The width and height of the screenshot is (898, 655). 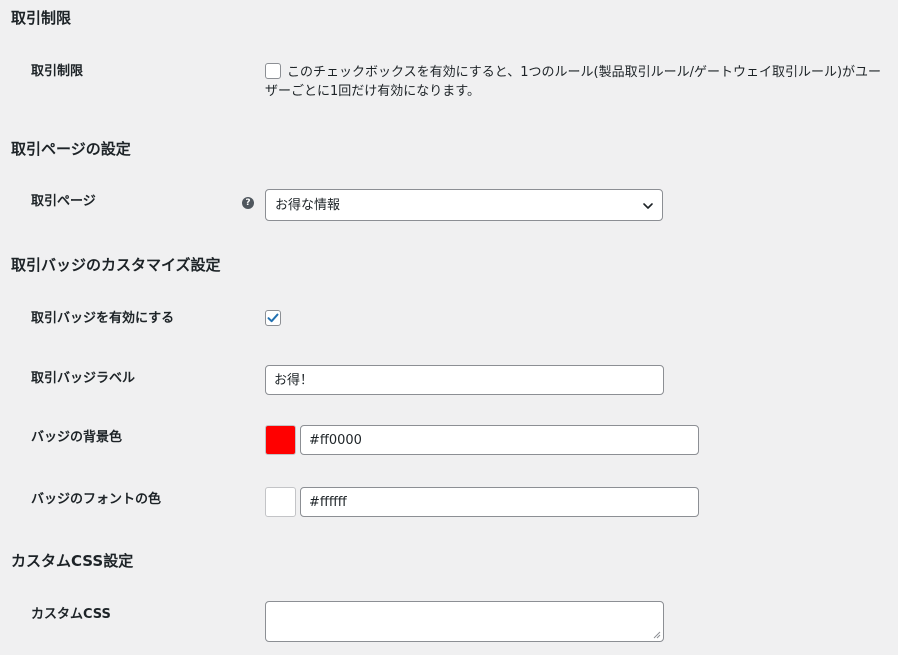 What do you see at coordinates (63, 201) in the screenshot?
I see `deal-page-label: 取引ページ` at bounding box center [63, 201].